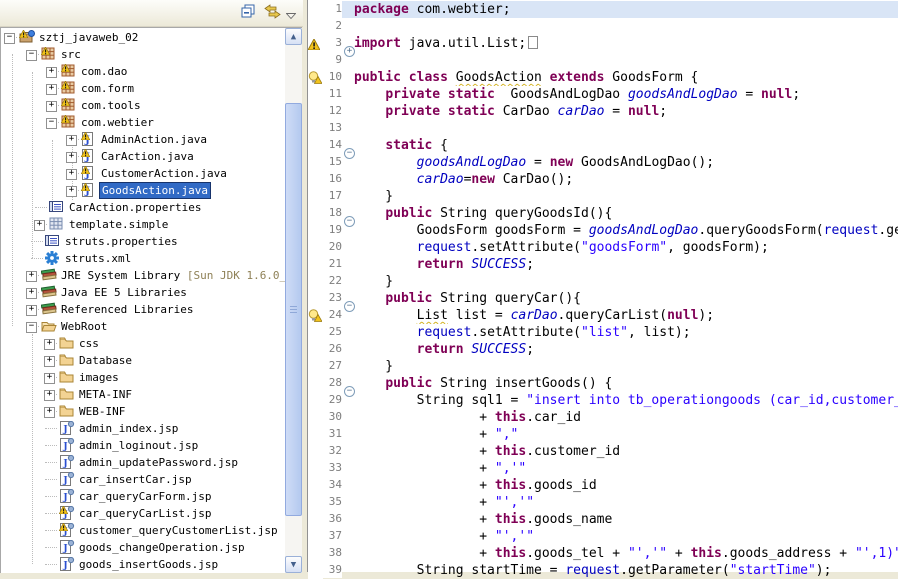 The image size is (898, 579). I want to click on code-line-35: 35 + "','", so click(603, 502).